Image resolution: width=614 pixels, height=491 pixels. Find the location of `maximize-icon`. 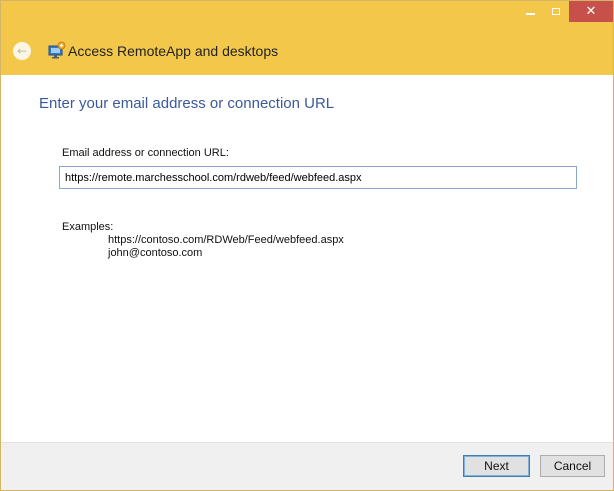

maximize-icon is located at coordinates (556, 11).